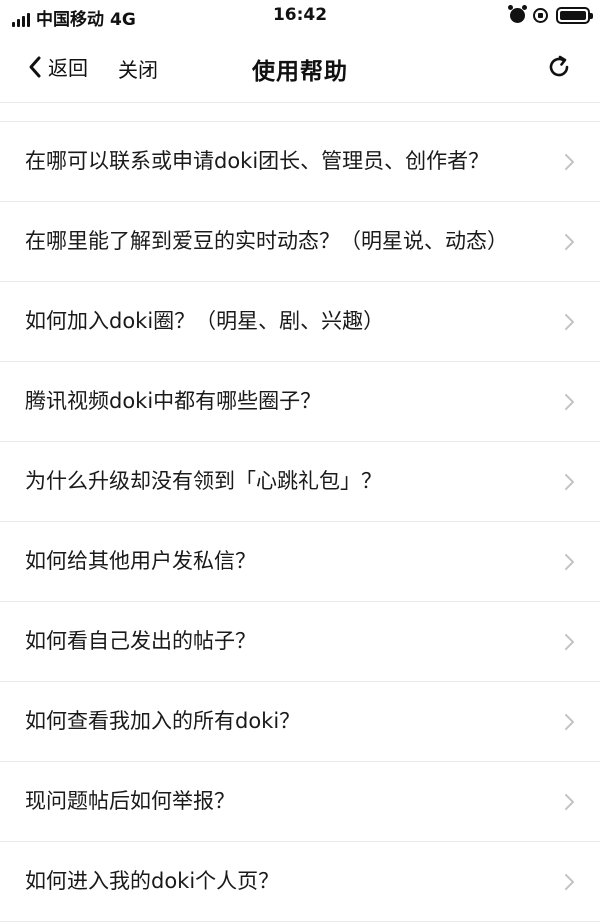 This screenshot has height=923, width=600. What do you see at coordinates (173, 400) in the screenshot?
I see `list-item-label: 腾讯视频doki中都有哪些圈子？` at bounding box center [173, 400].